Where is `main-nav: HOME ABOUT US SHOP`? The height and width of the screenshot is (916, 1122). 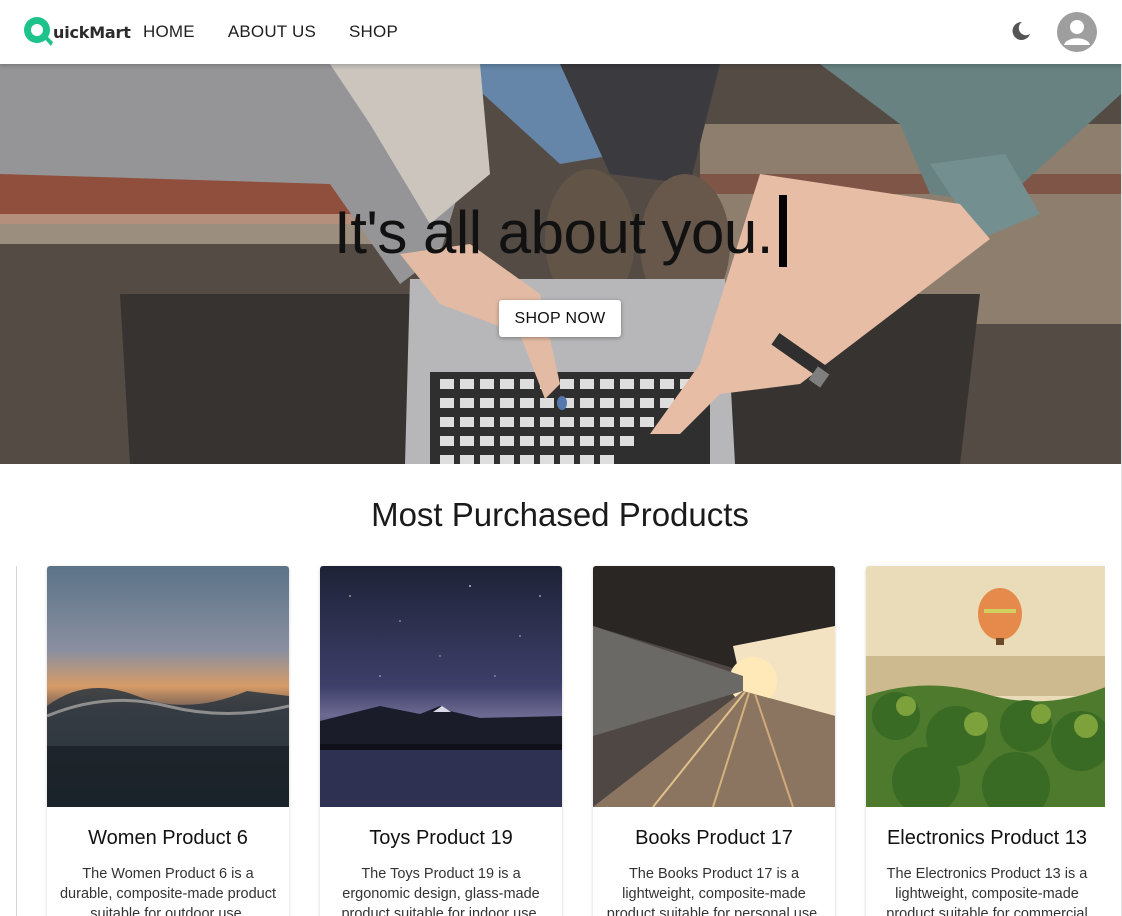
main-nav: HOME ABOUT US SHOP is located at coordinates (287, 32).